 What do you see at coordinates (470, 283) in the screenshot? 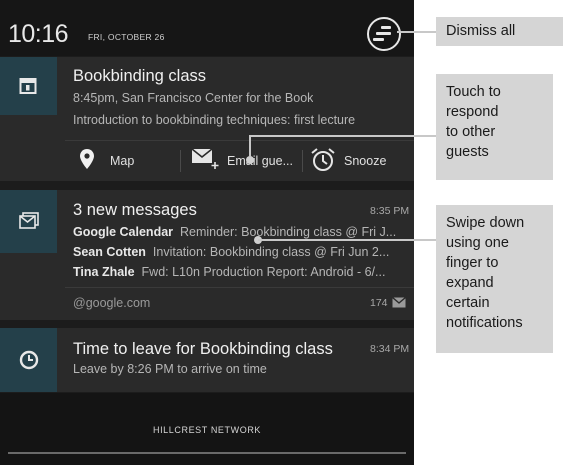
I see `callout-text: expand` at bounding box center [470, 283].